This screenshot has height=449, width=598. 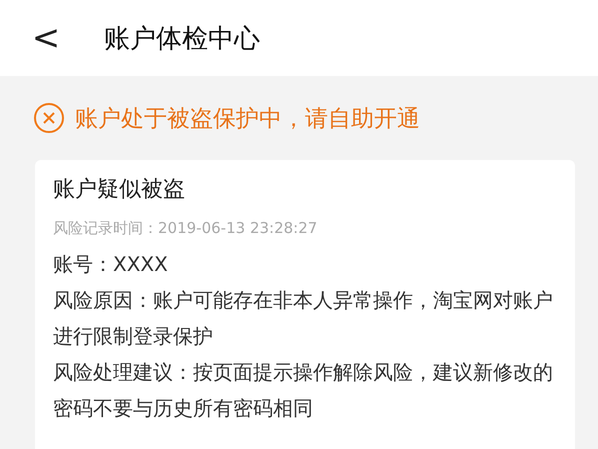 I want to click on risk-detail: 风险处理建议：按页面提示操作解除风险，建议新修改的密码不要与历史所有密码相同, so click(x=303, y=390).